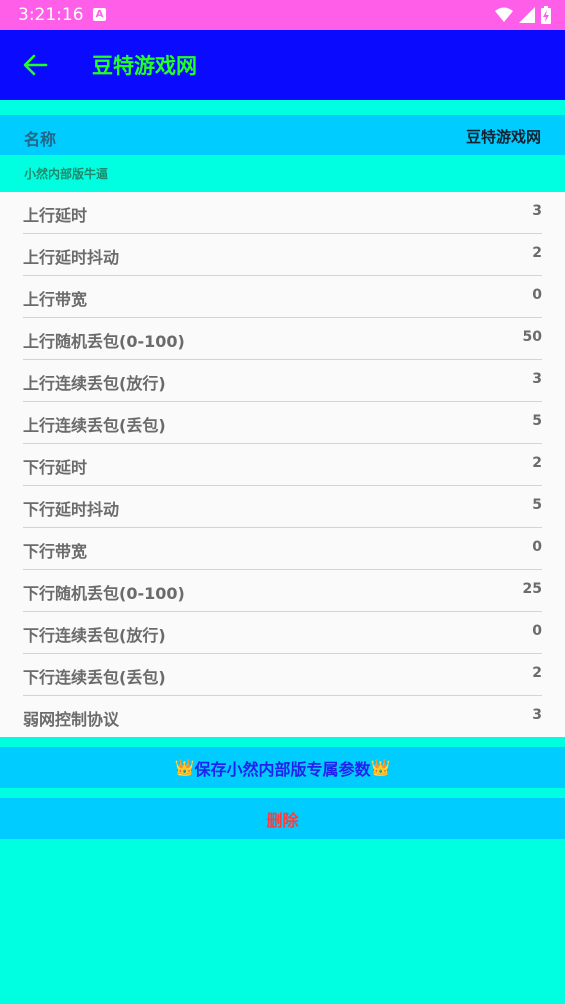 The width and height of the screenshot is (565, 1004). Describe the element at coordinates (282, 213) in the screenshot. I see `param-row: 上行延时 3` at that location.